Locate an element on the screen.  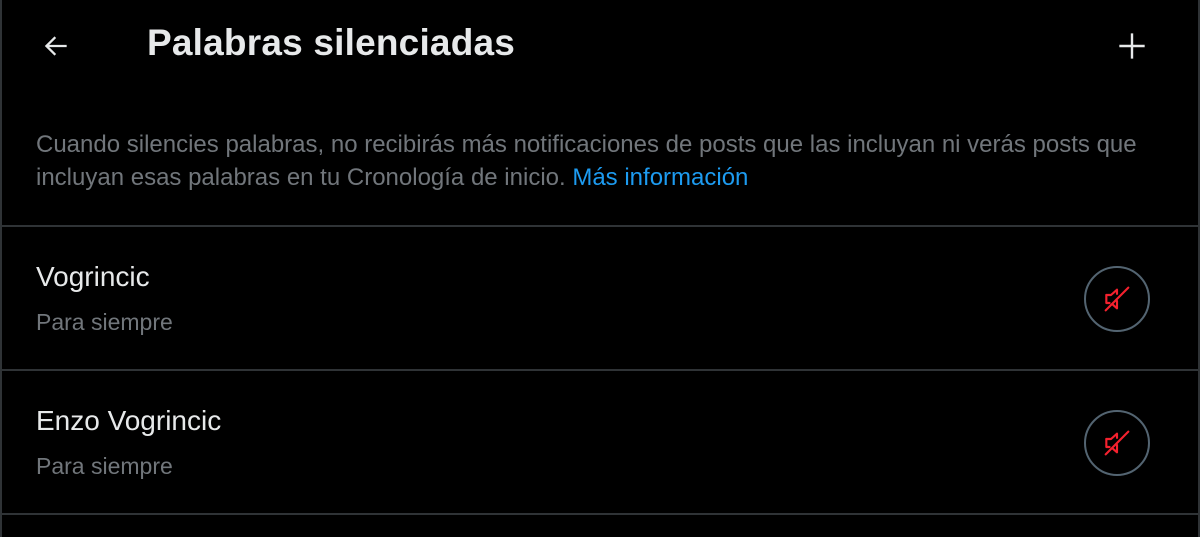
add-muted-word-button is located at coordinates (1132, 46).